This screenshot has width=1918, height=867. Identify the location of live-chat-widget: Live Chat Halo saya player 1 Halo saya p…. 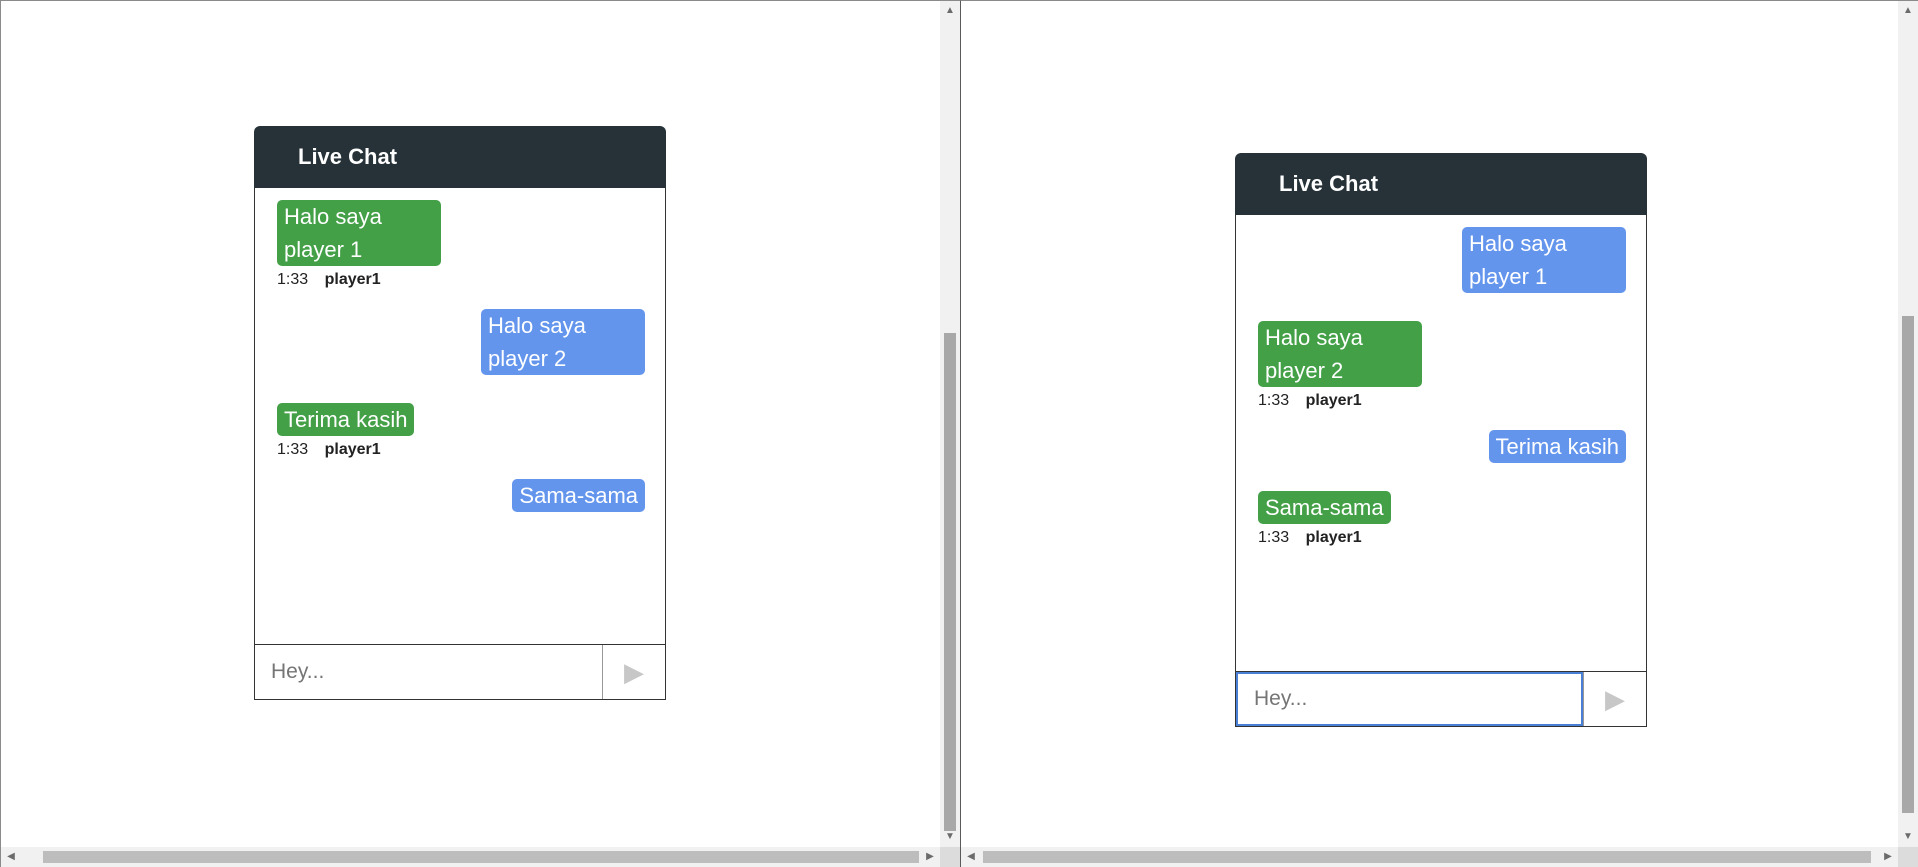
(1441, 440).